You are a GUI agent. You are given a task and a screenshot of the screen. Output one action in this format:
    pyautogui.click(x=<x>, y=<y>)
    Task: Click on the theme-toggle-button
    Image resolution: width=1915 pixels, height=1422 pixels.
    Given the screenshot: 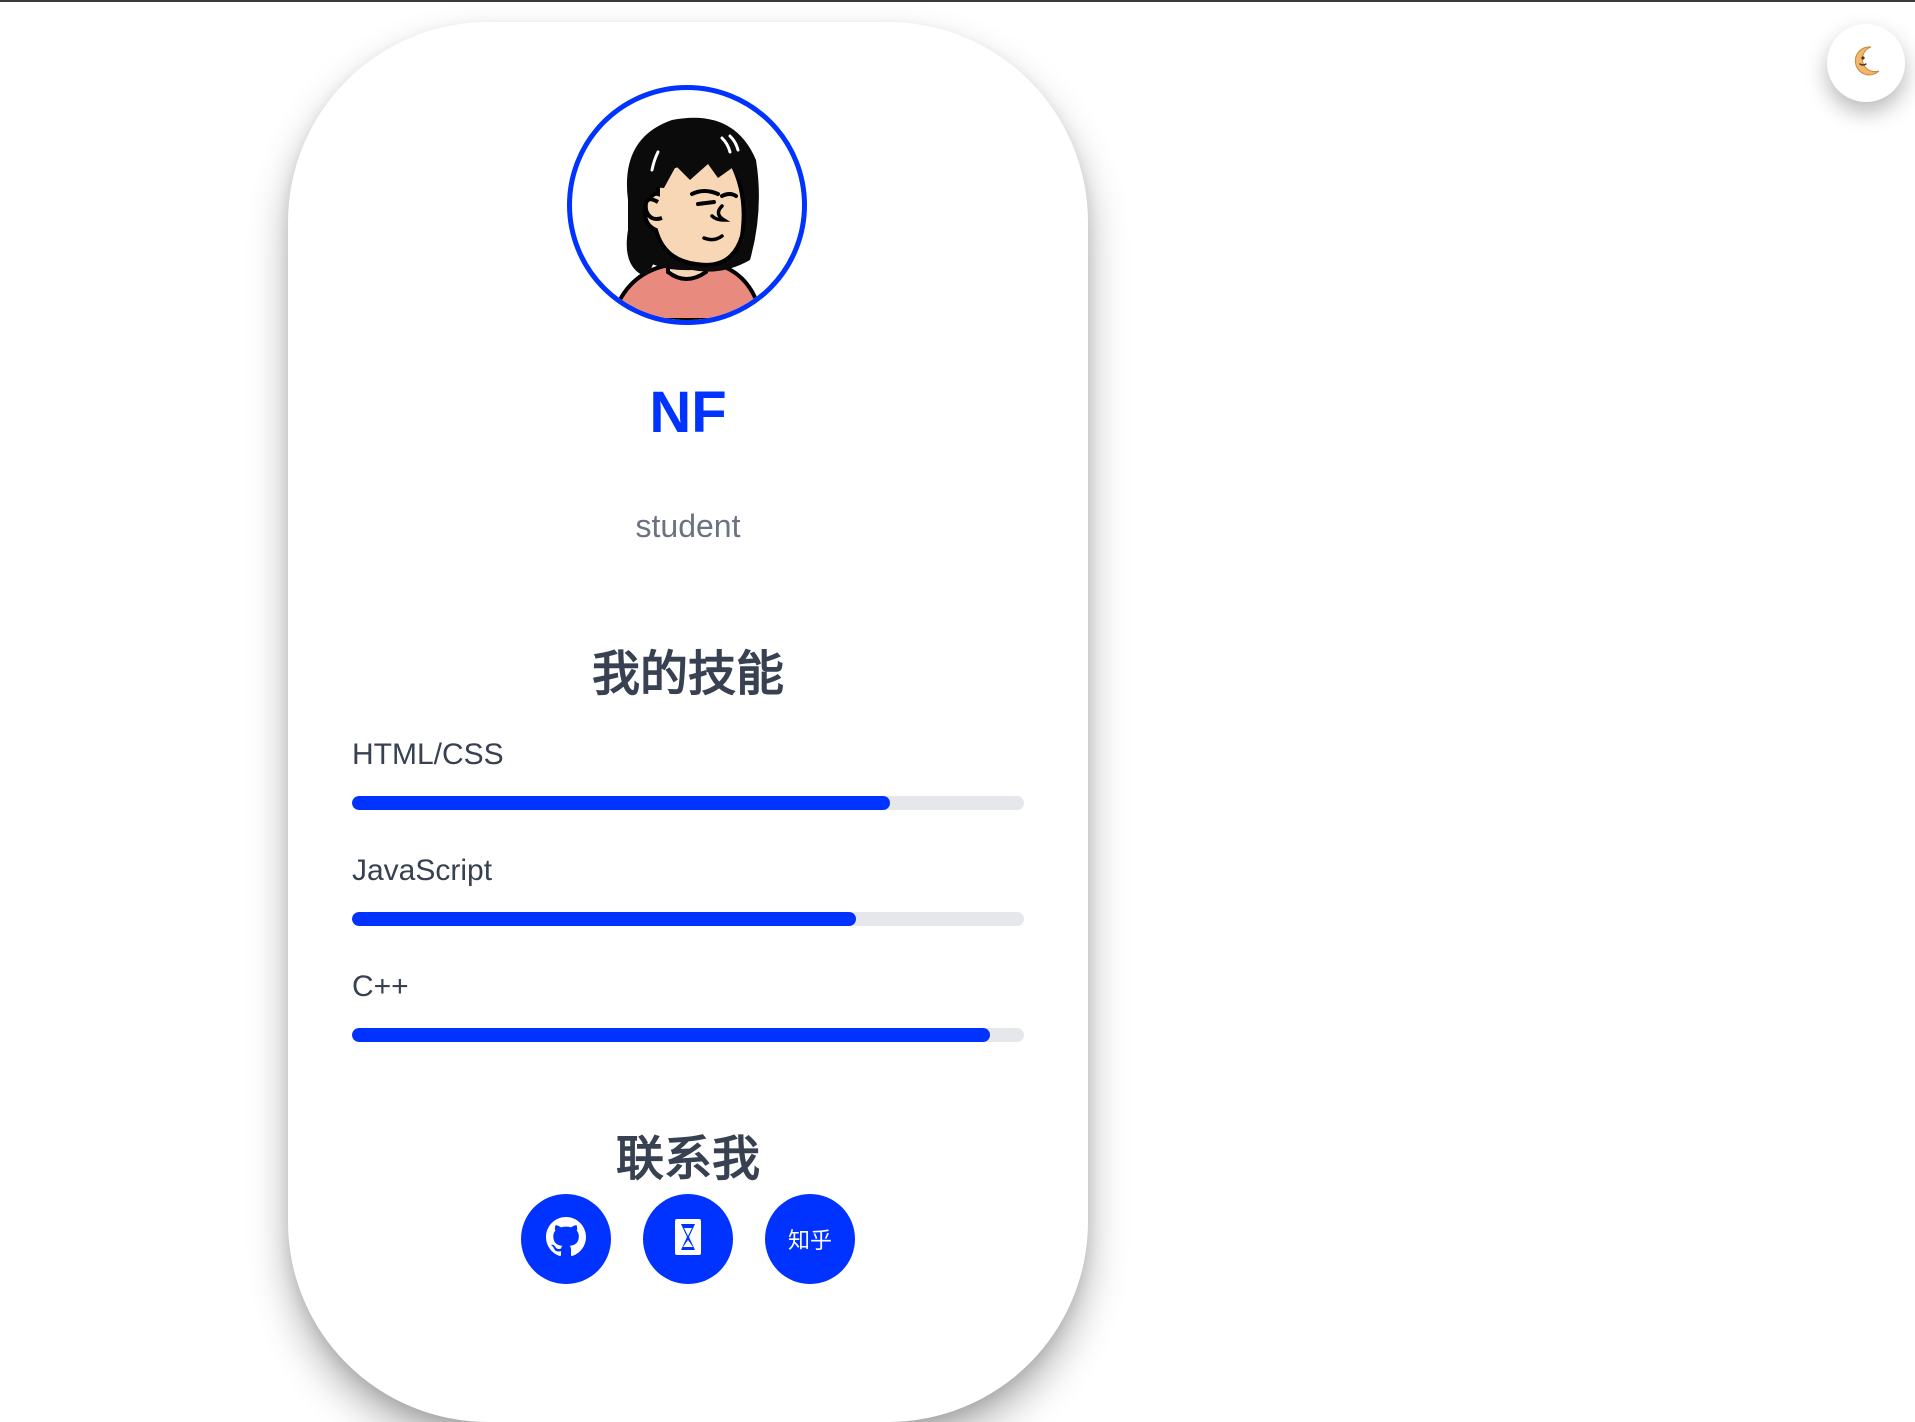 What is the action you would take?
    pyautogui.click(x=1866, y=63)
    